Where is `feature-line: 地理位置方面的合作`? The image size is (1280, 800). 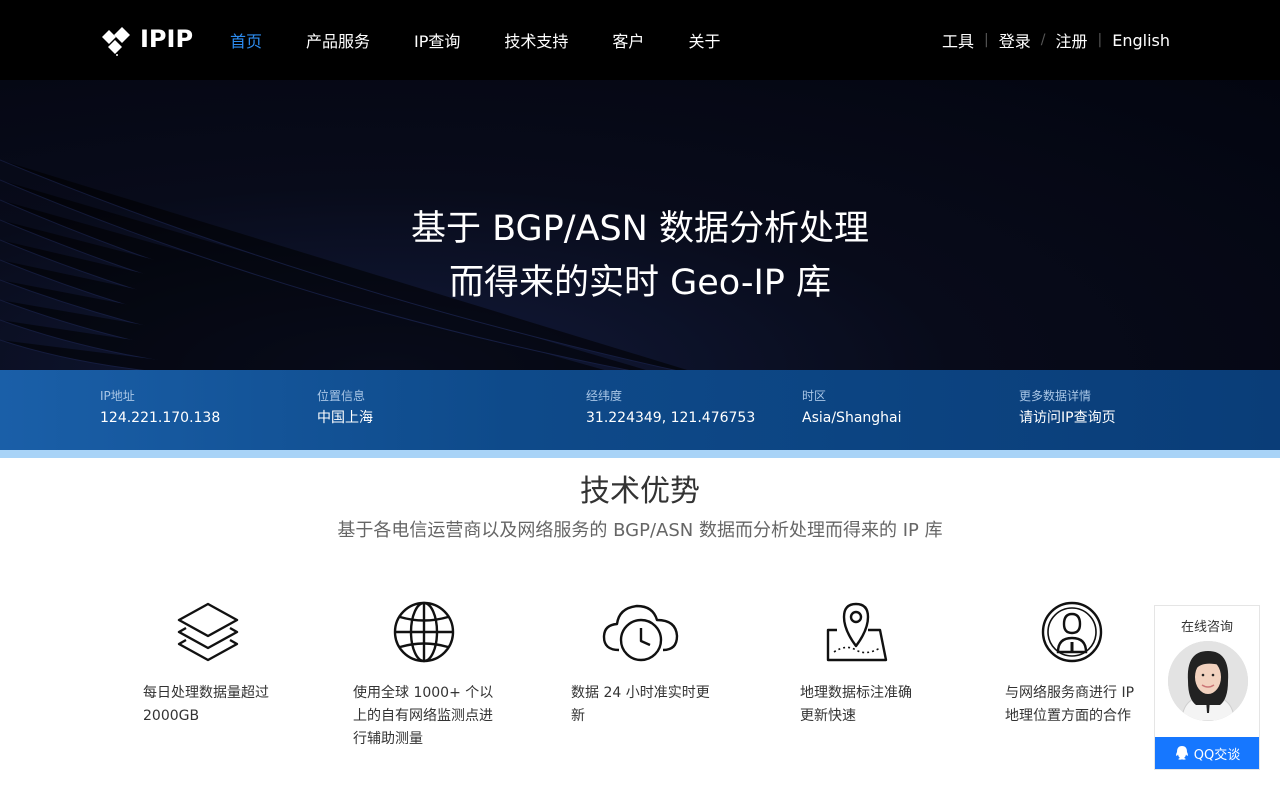
feature-line: 地理位置方面的合作 is located at coordinates (1068, 716).